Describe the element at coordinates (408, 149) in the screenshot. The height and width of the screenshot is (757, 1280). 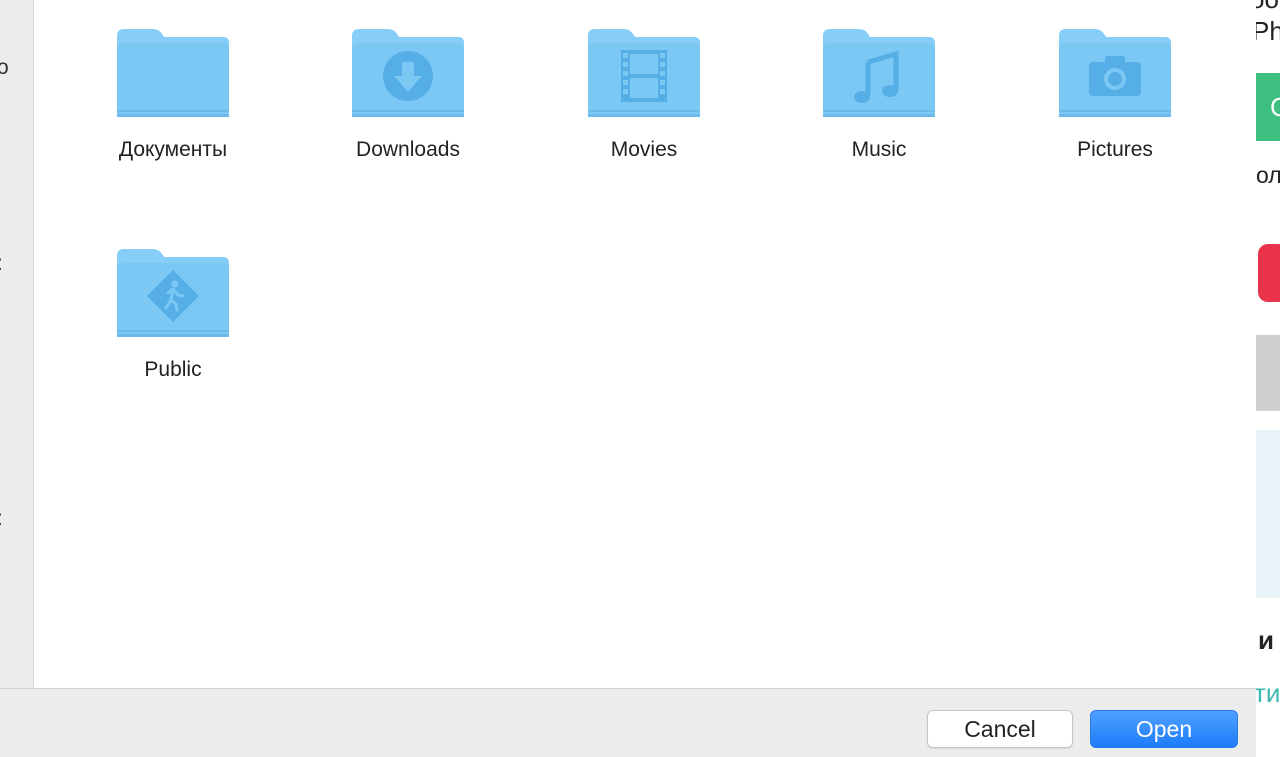
I see `folder-label: Downloads` at that location.